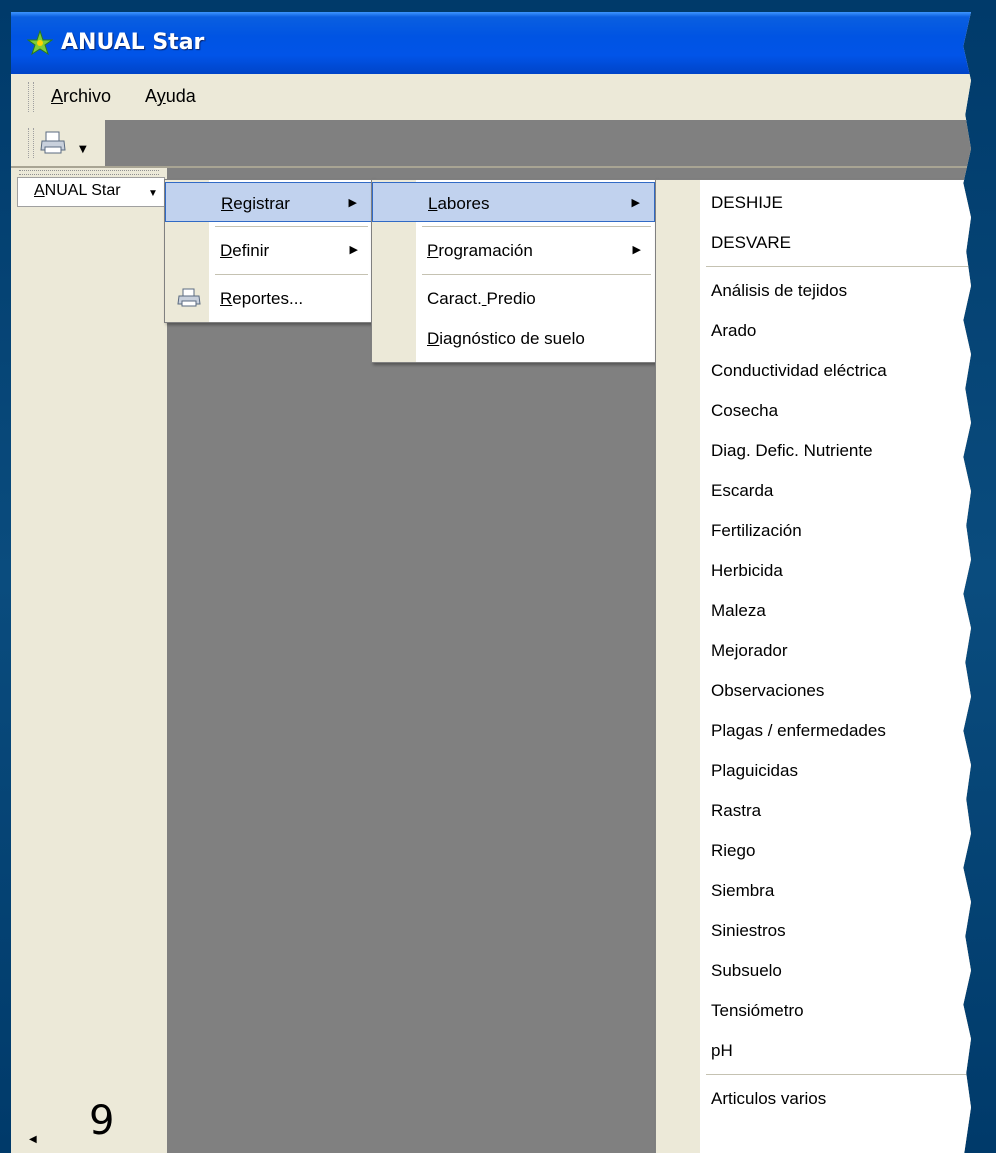 The width and height of the screenshot is (996, 1153). What do you see at coordinates (813, 970) in the screenshot?
I see `menu-item-subsuelo: Subsuelo` at bounding box center [813, 970].